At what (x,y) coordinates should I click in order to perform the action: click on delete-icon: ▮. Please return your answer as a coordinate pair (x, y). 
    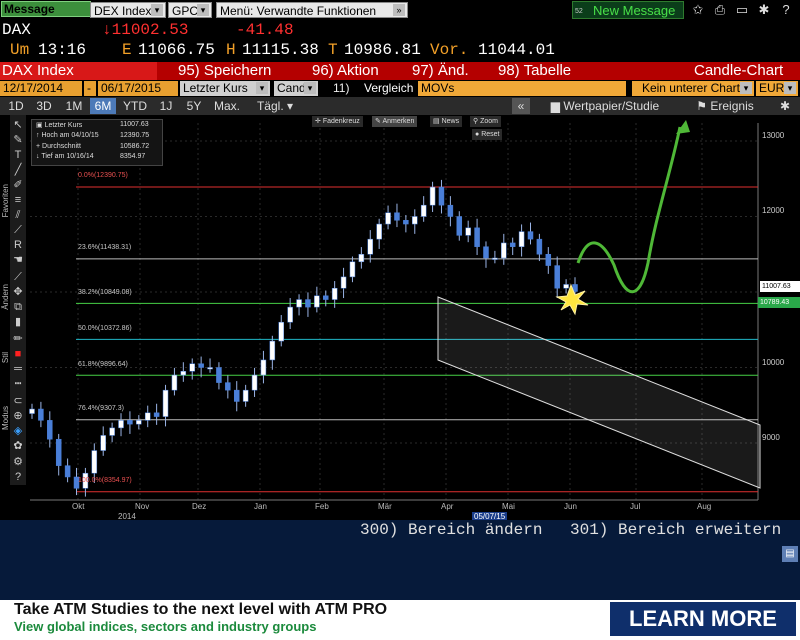
    Looking at the image, I should click on (18, 322).